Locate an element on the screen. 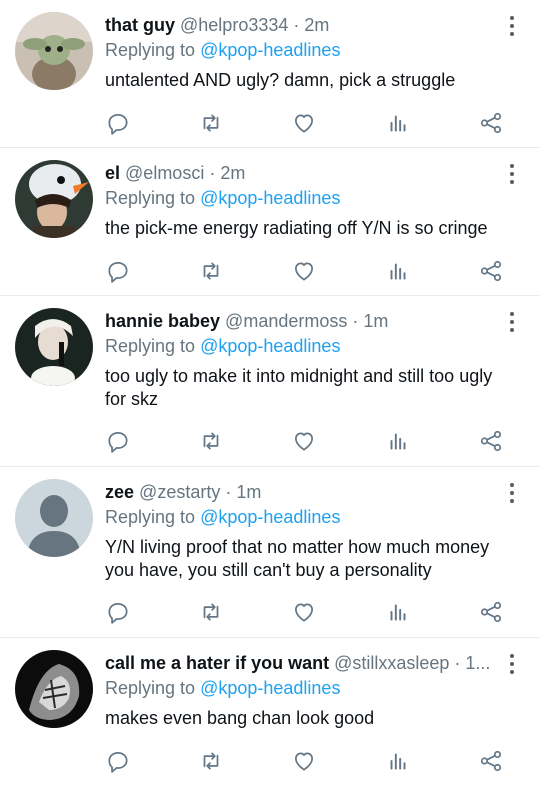 Image resolution: width=540 pixels, height=787 pixels. tweet-text: makes even bang chan look good is located at coordinates (240, 718).